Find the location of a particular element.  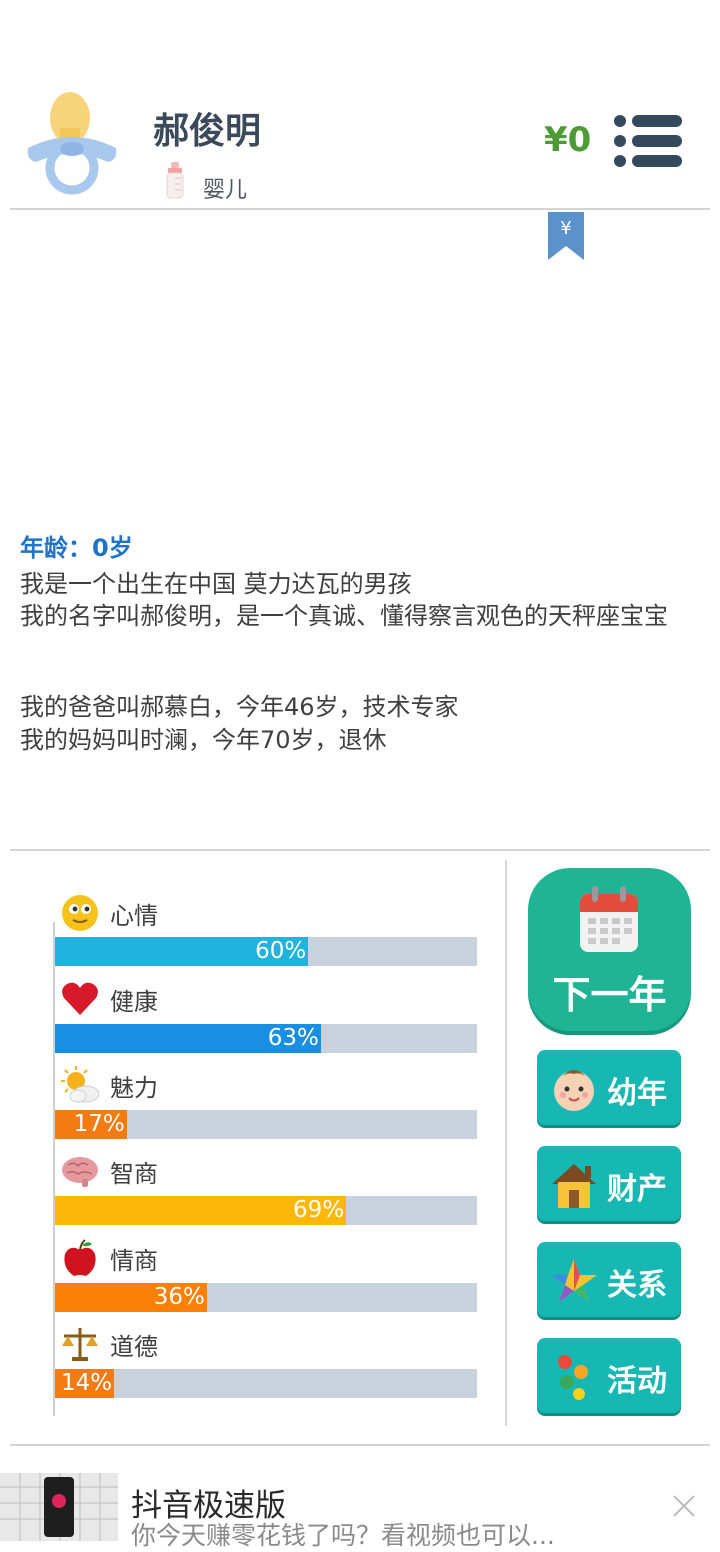

activity-button: 活动 is located at coordinates (609, 1375).